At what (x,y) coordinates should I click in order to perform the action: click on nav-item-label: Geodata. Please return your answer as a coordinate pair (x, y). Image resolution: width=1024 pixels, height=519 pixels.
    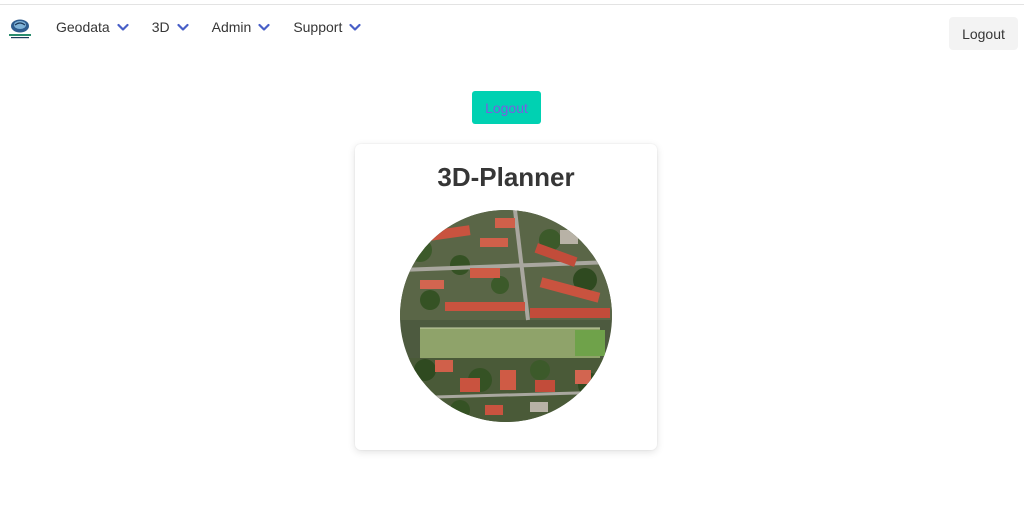
    Looking at the image, I should click on (83, 27).